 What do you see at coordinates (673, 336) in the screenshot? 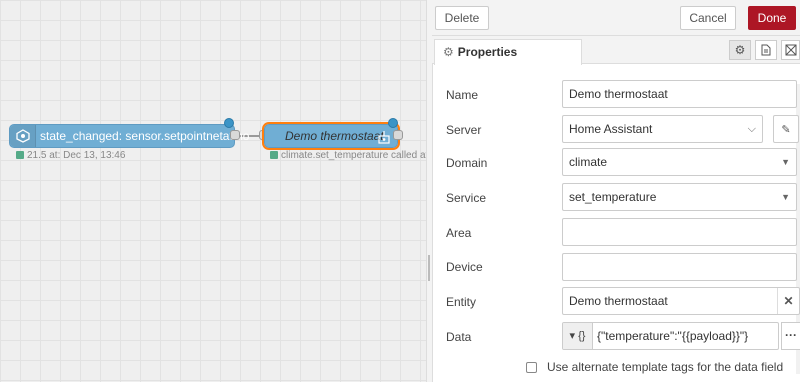
I see `data-value: {"temperature":"{{payload}}"}` at bounding box center [673, 336].